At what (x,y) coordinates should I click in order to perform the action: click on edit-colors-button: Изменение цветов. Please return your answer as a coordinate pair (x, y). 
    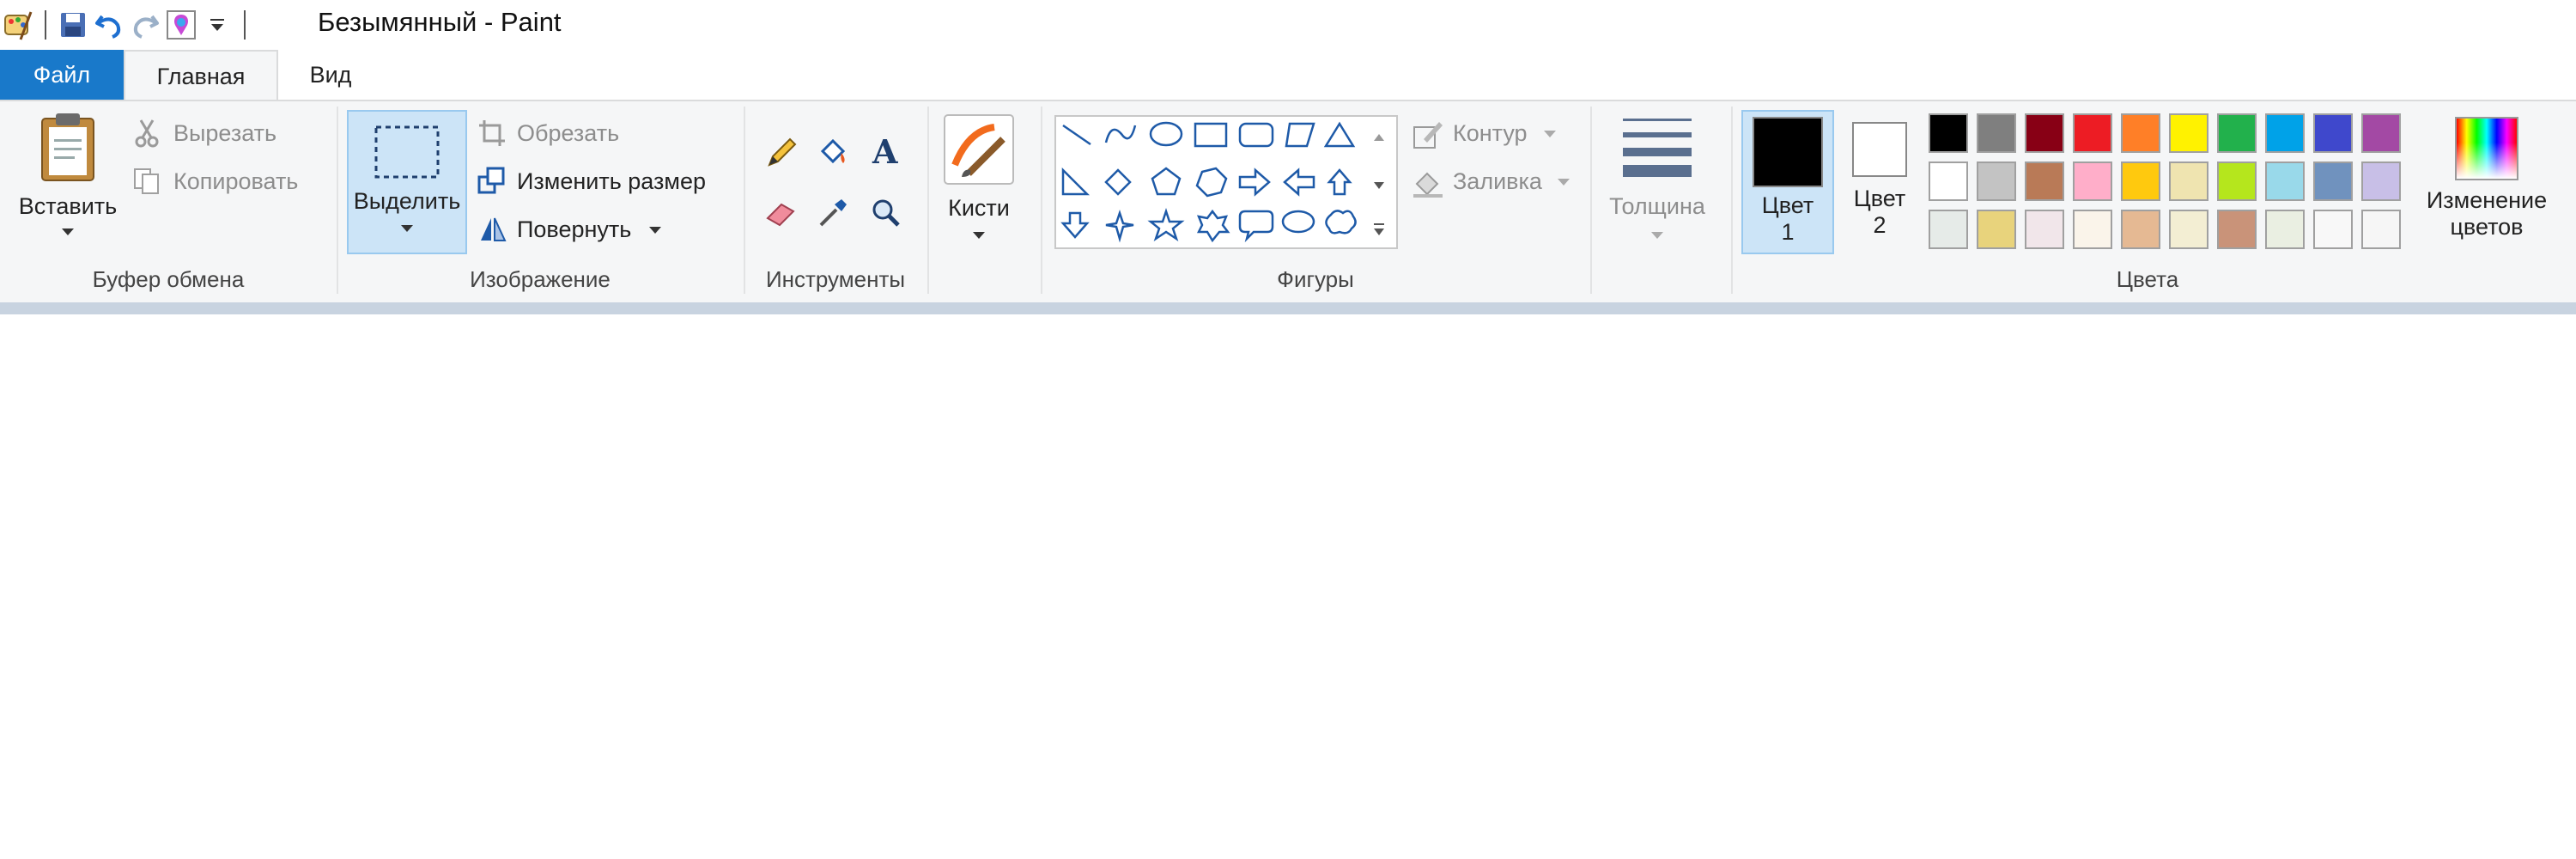
    Looking at the image, I should click on (2486, 179).